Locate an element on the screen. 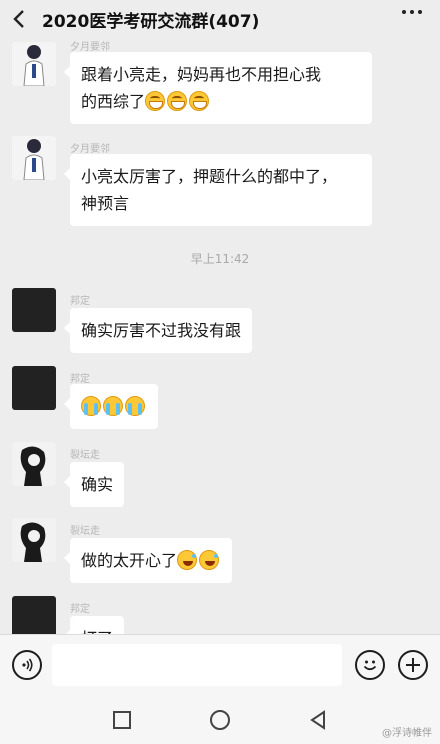 This screenshot has height=744, width=440. more-options-icon is located at coordinates (412, 12).